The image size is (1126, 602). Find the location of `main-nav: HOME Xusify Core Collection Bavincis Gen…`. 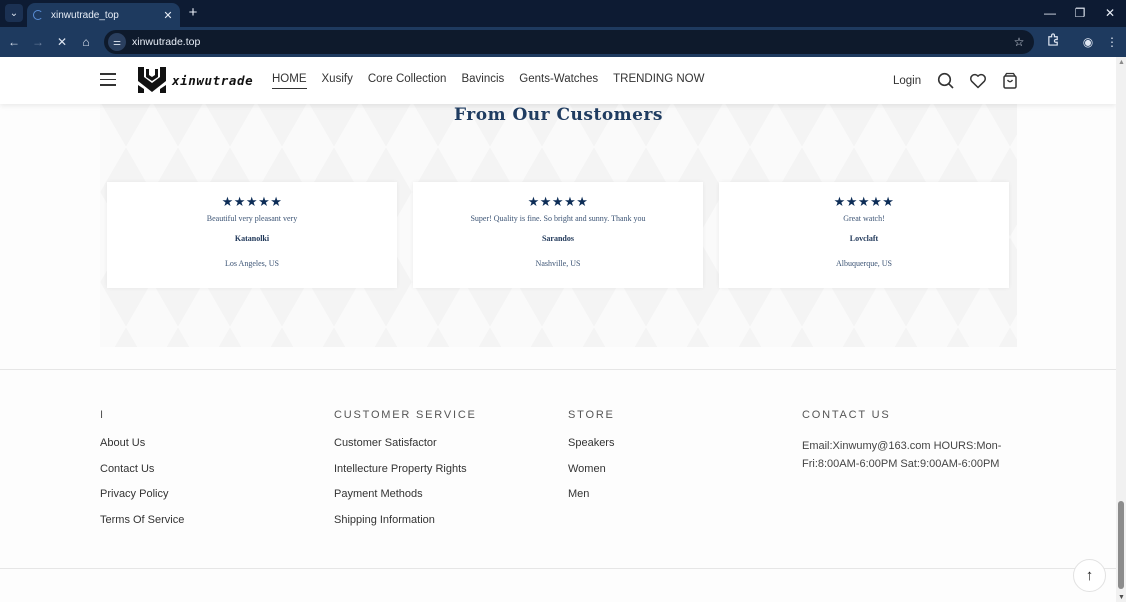

main-nav: HOME Xusify Core Collection Bavincis Gen… is located at coordinates (495, 81).